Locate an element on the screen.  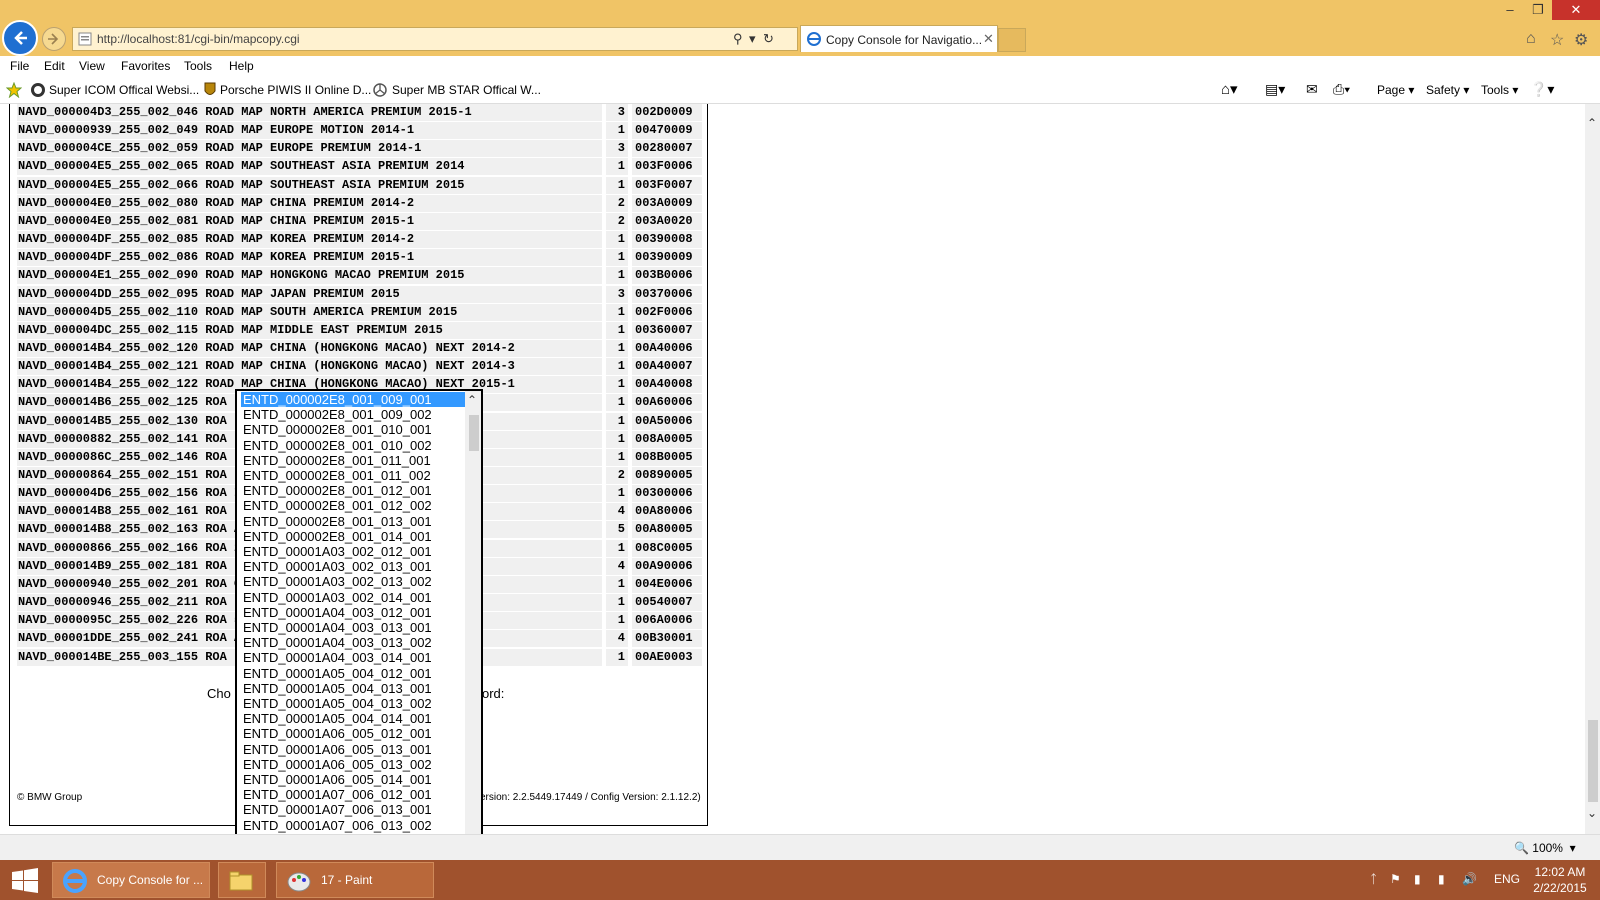
tab-close-icon: ✕ is located at coordinates (988, 39).